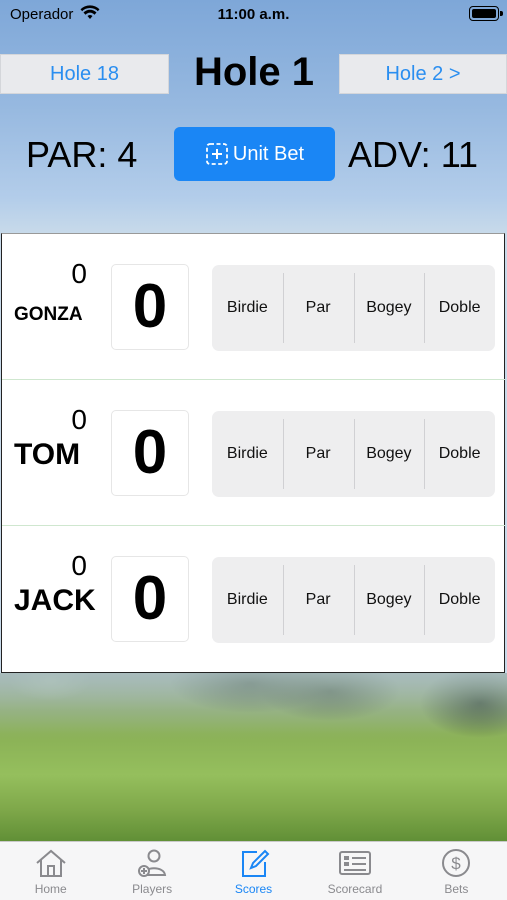 This screenshot has width=507, height=900. Describe the element at coordinates (423, 74) in the screenshot. I see `next-hole-button: Hole 2 >` at that location.